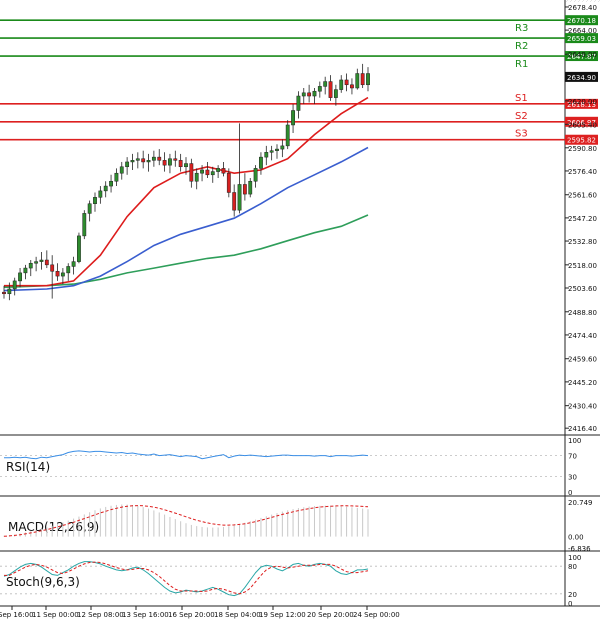 This screenshot has width=600, height=626. I want to click on price-tick-label: 2430.40, so click(582, 407).